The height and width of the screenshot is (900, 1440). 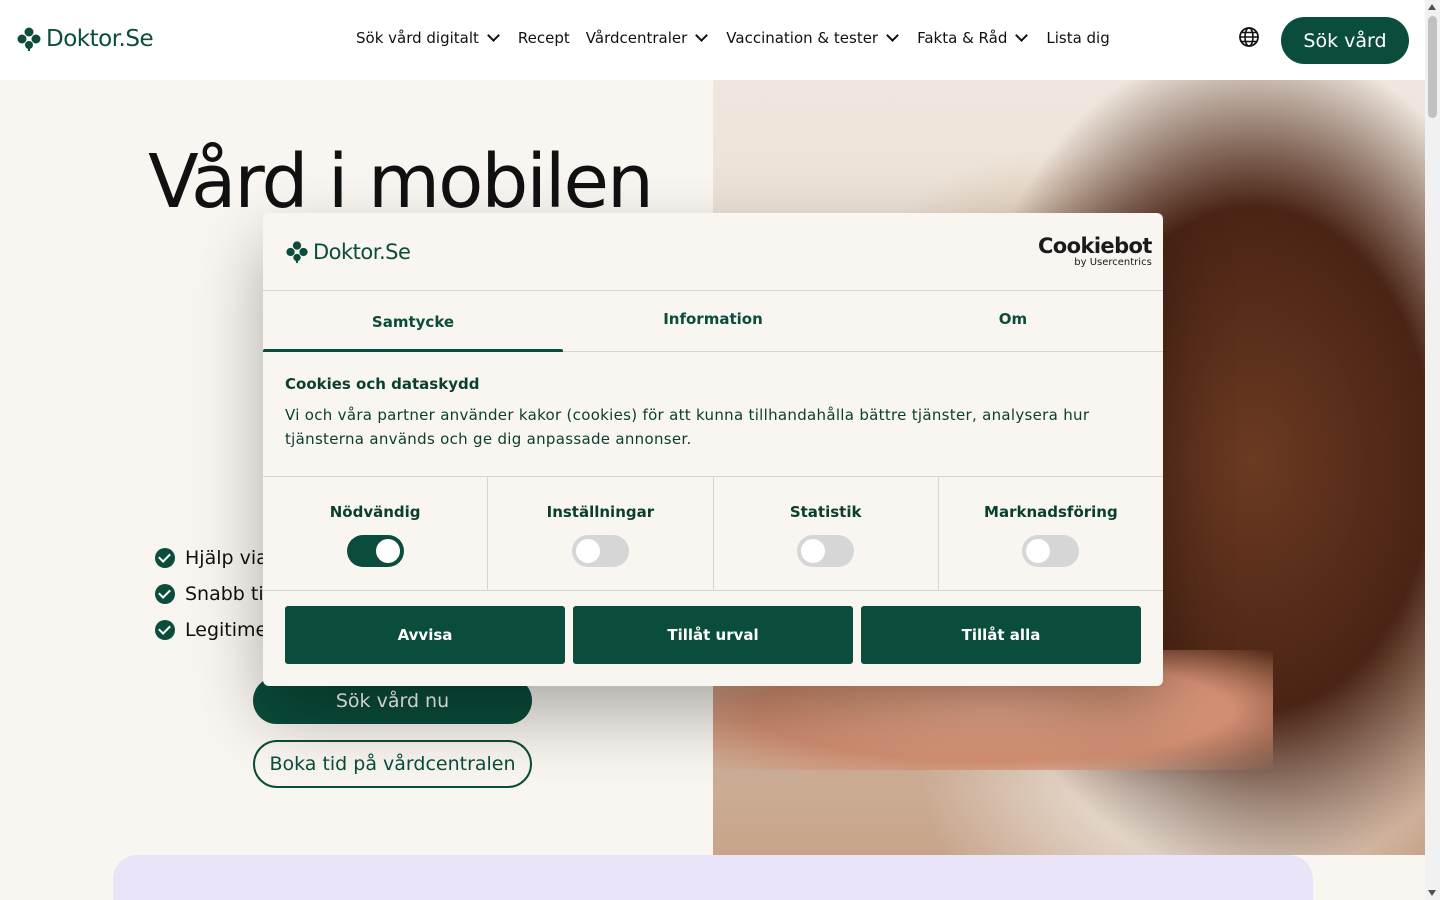 I want to click on reject-button: Avvisa, so click(x=425, y=635).